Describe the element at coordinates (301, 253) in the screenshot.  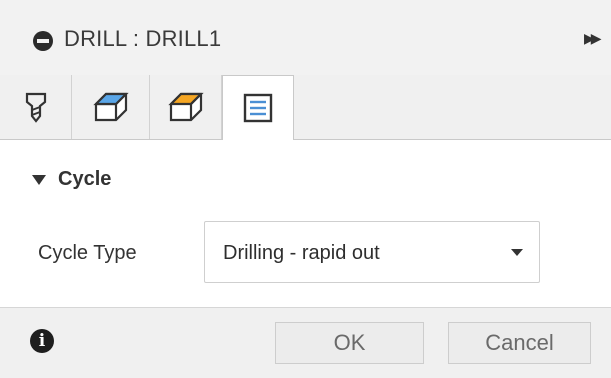
I see `cycle-type-value: Drilling - rapid out` at that location.